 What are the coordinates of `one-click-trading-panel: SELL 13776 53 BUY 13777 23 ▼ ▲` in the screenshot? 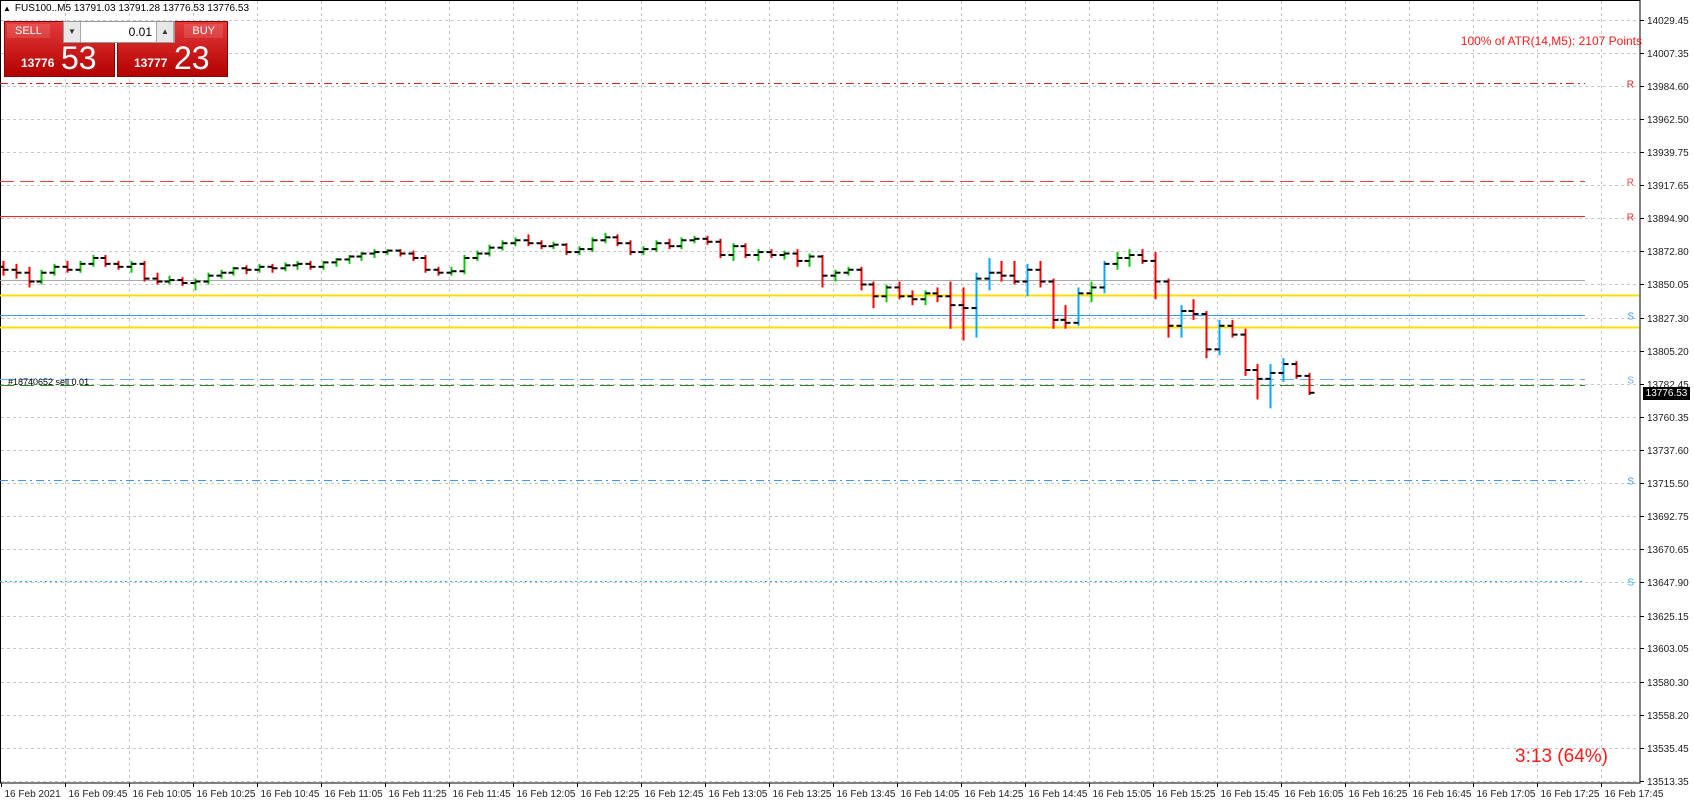 It's located at (116, 49).